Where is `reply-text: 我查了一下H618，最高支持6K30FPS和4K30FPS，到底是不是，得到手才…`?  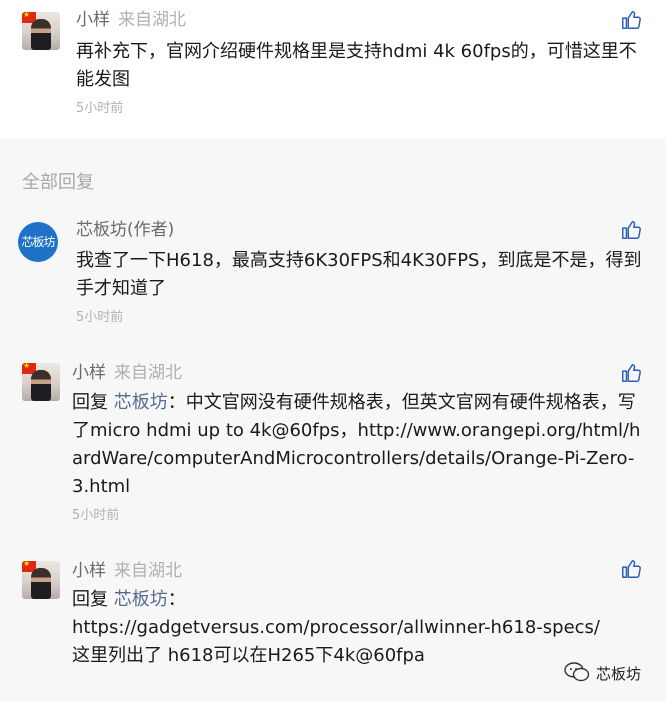
reply-text: 我查了一下H618，最高支持6K30FPS和4K30FPS，到底是不是，得到手才… is located at coordinates (359, 274).